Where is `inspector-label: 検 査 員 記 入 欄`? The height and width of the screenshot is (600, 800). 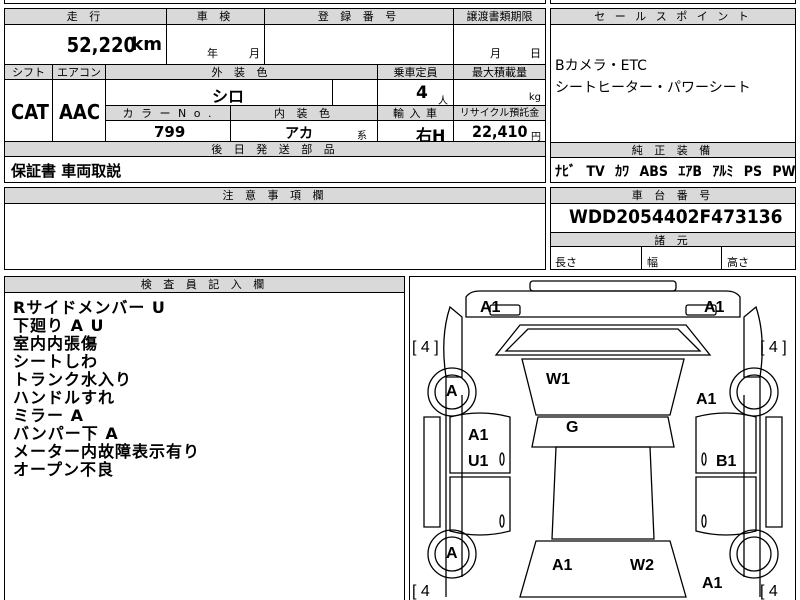 inspector-label: 検 査 員 記 入 欄 is located at coordinates (204, 285).